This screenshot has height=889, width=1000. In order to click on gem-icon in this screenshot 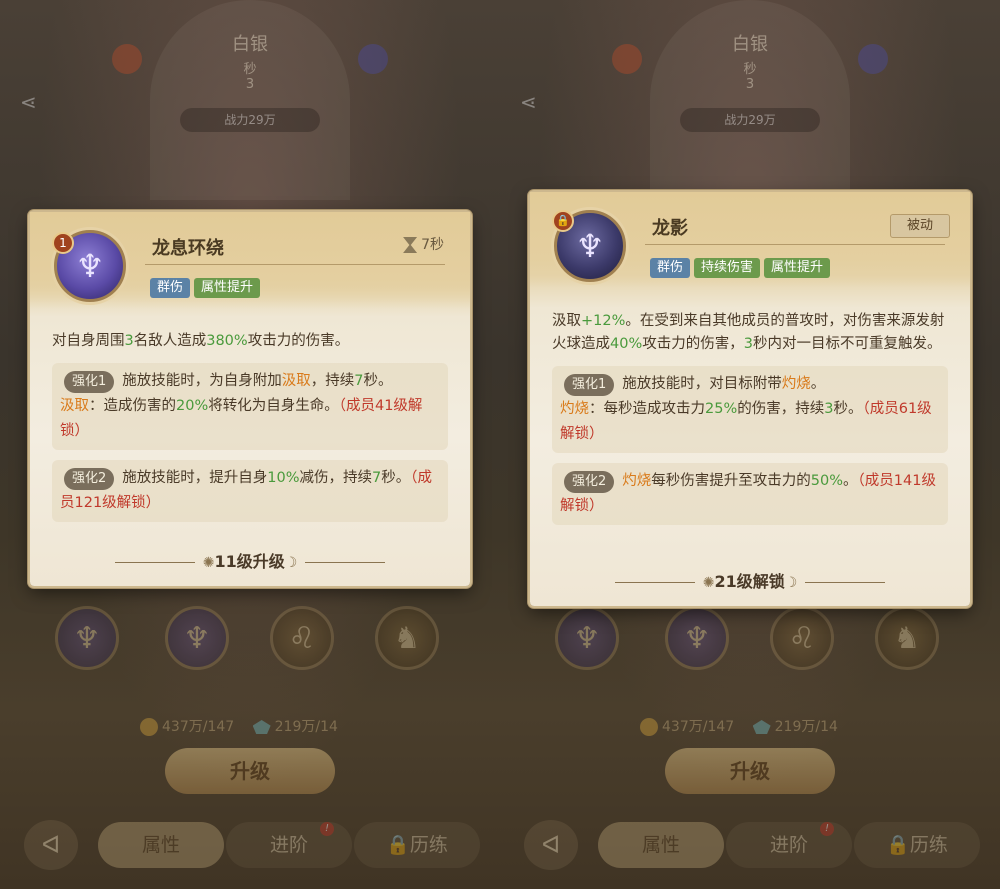, I will do `click(761, 727)`.